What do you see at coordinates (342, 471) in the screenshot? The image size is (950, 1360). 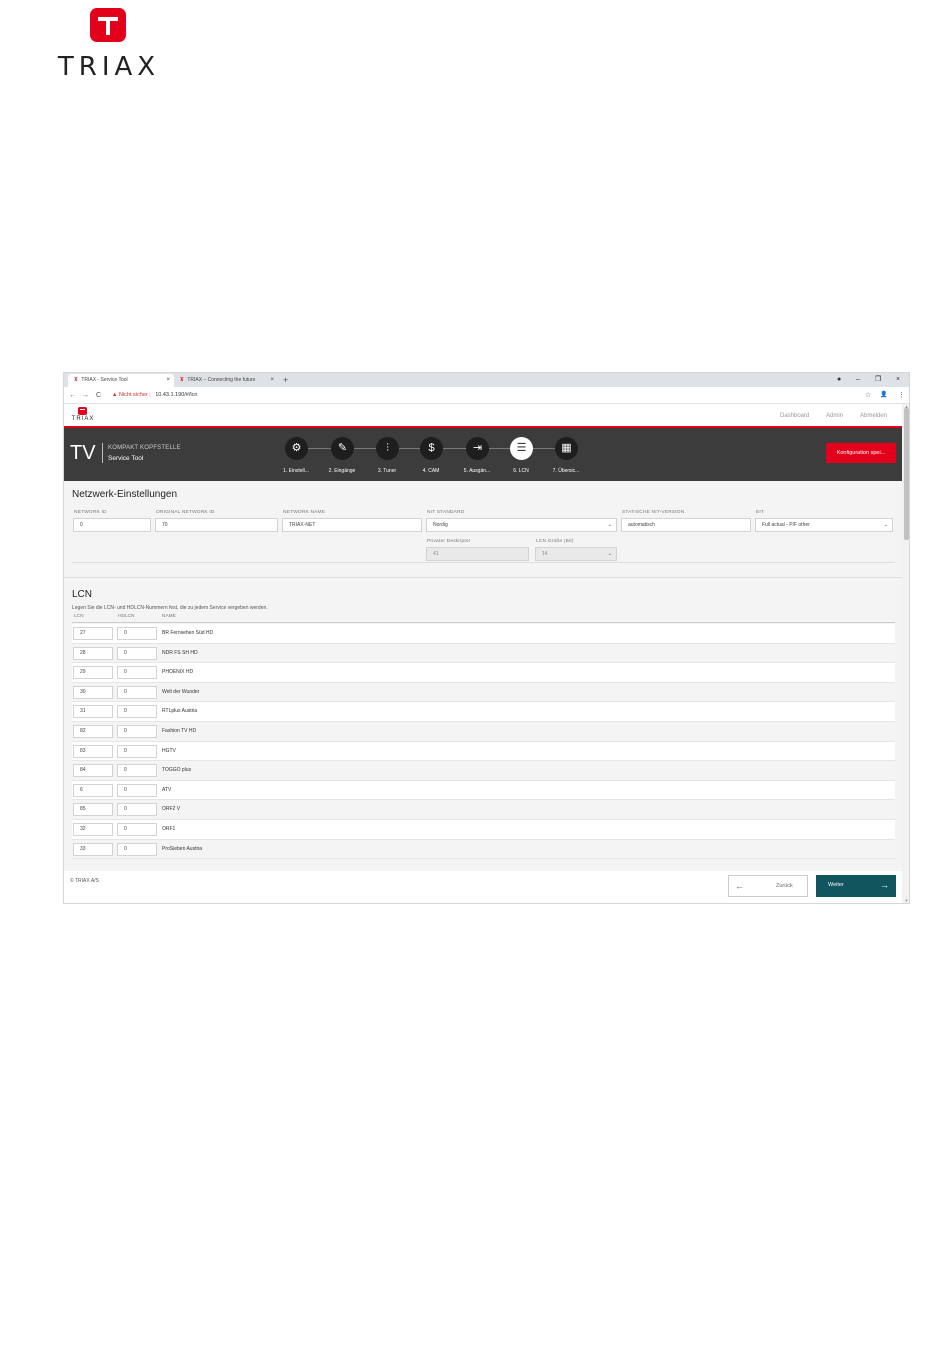 I see `step-label-inputs: 2. Eingänge` at bounding box center [342, 471].